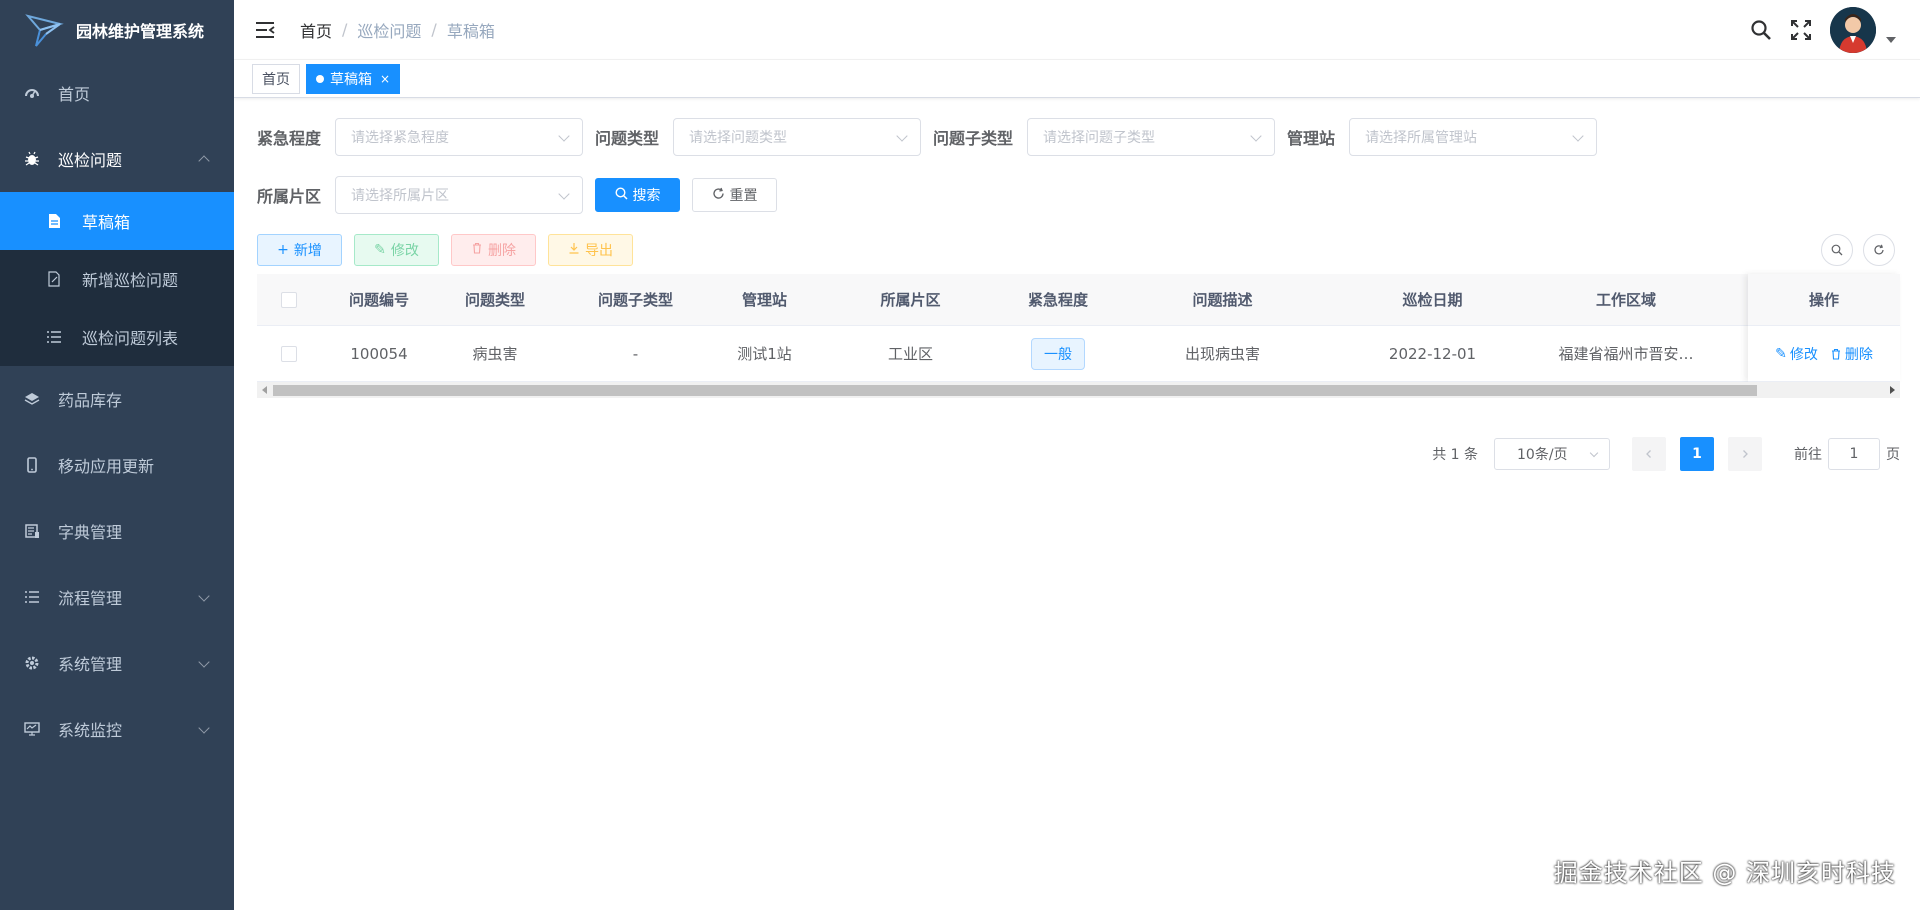 The height and width of the screenshot is (910, 1920). I want to click on fullscreen-icon, so click(1801, 30).